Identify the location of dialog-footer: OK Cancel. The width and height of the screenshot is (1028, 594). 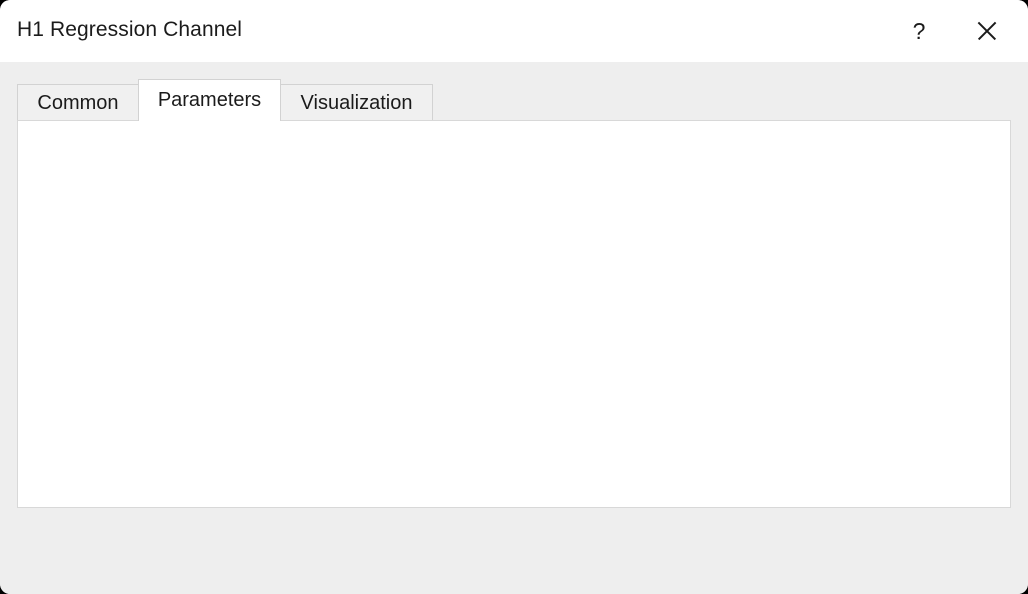
(514, 551).